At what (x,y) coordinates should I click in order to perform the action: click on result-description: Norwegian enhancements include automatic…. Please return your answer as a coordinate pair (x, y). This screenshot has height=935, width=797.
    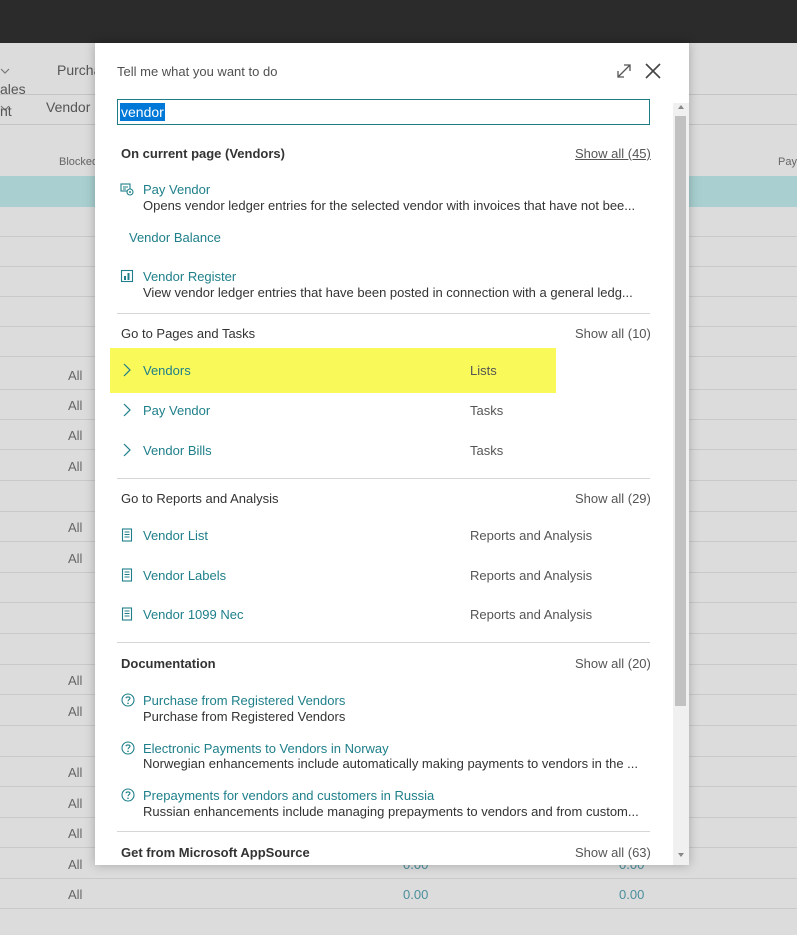
    Looking at the image, I should click on (390, 763).